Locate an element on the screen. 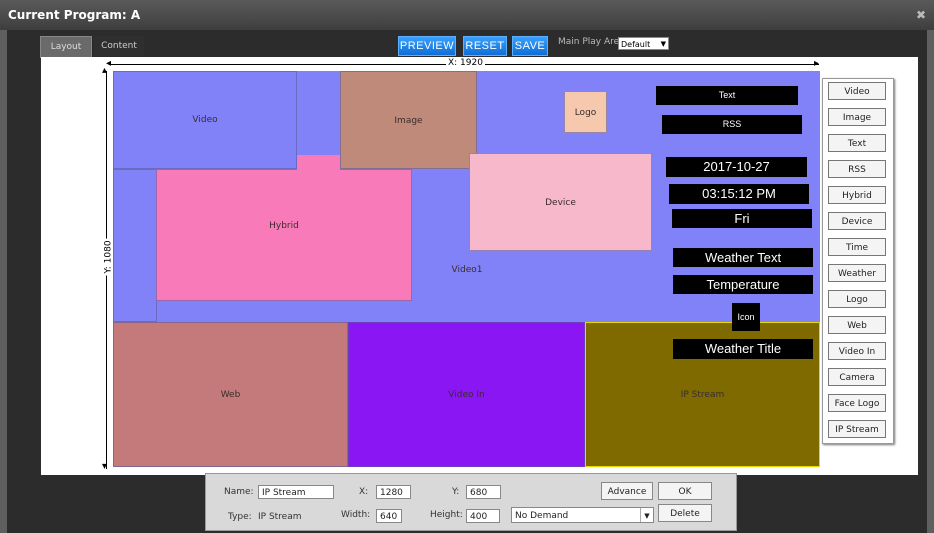  toolbox-hybrid-button: Hybrid is located at coordinates (857, 195).